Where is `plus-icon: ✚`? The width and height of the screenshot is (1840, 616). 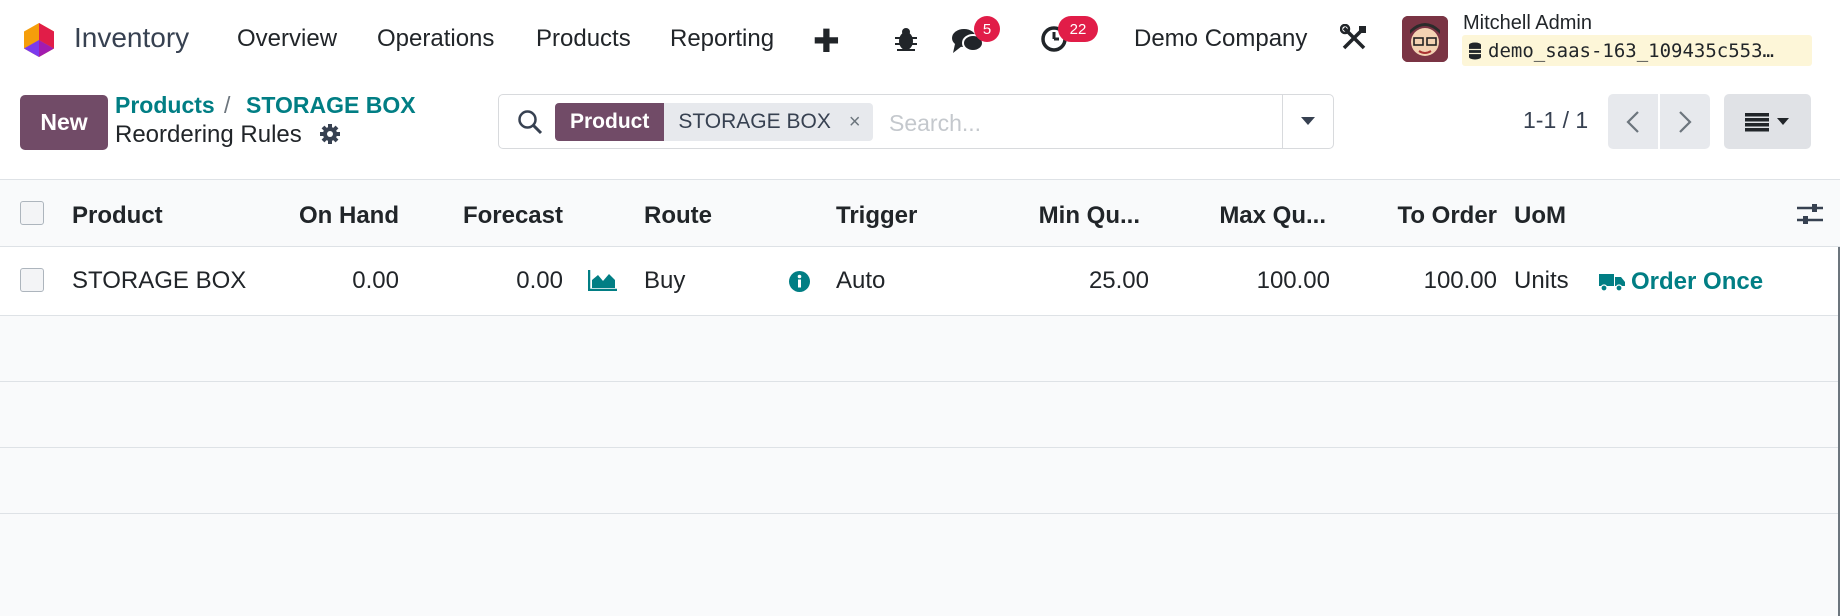 plus-icon: ✚ is located at coordinates (826, 41).